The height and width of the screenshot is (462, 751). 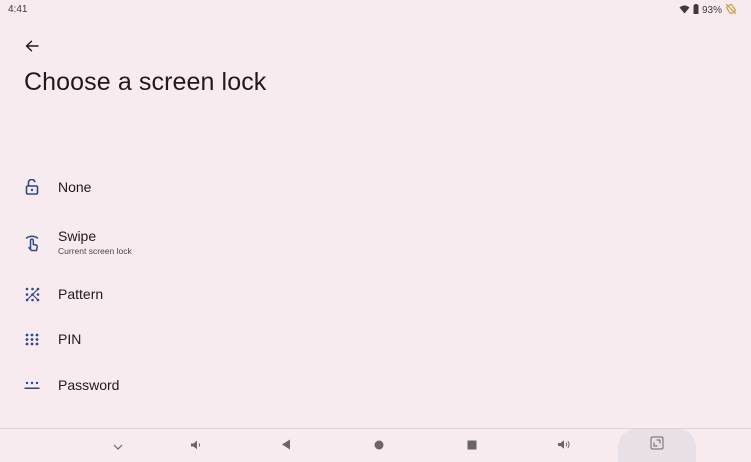 What do you see at coordinates (89, 385) in the screenshot?
I see `option-password-label: Password` at bounding box center [89, 385].